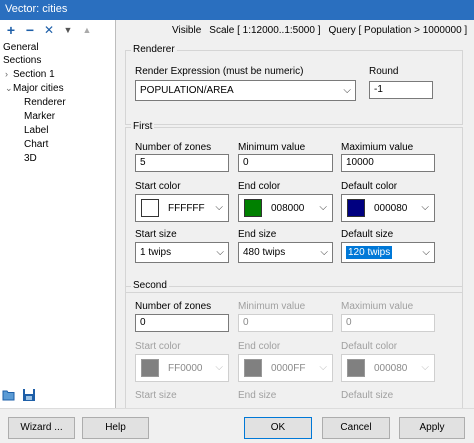  I want to click on default-size-value: 120 twips, so click(369, 252).